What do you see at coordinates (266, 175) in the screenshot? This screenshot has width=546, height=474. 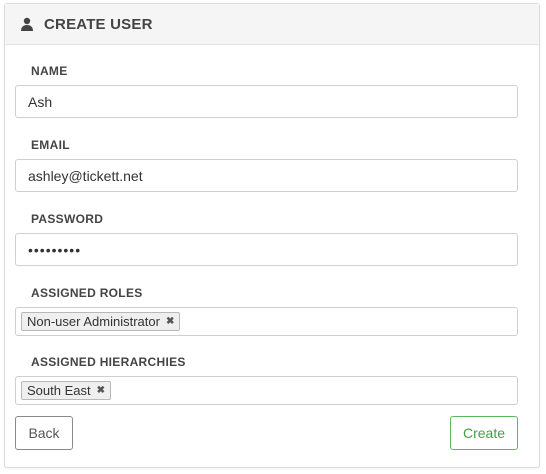 I see `email-input` at bounding box center [266, 175].